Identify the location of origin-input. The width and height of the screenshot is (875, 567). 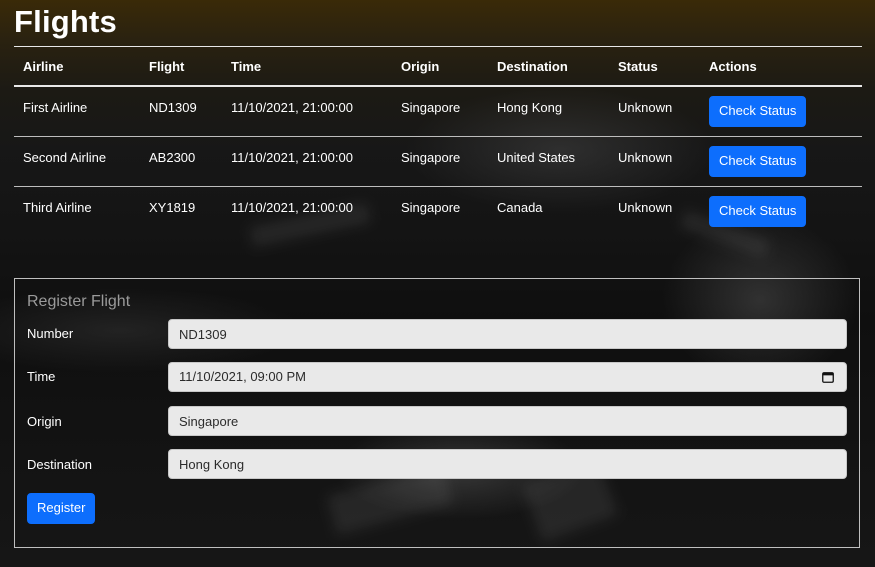
(507, 421).